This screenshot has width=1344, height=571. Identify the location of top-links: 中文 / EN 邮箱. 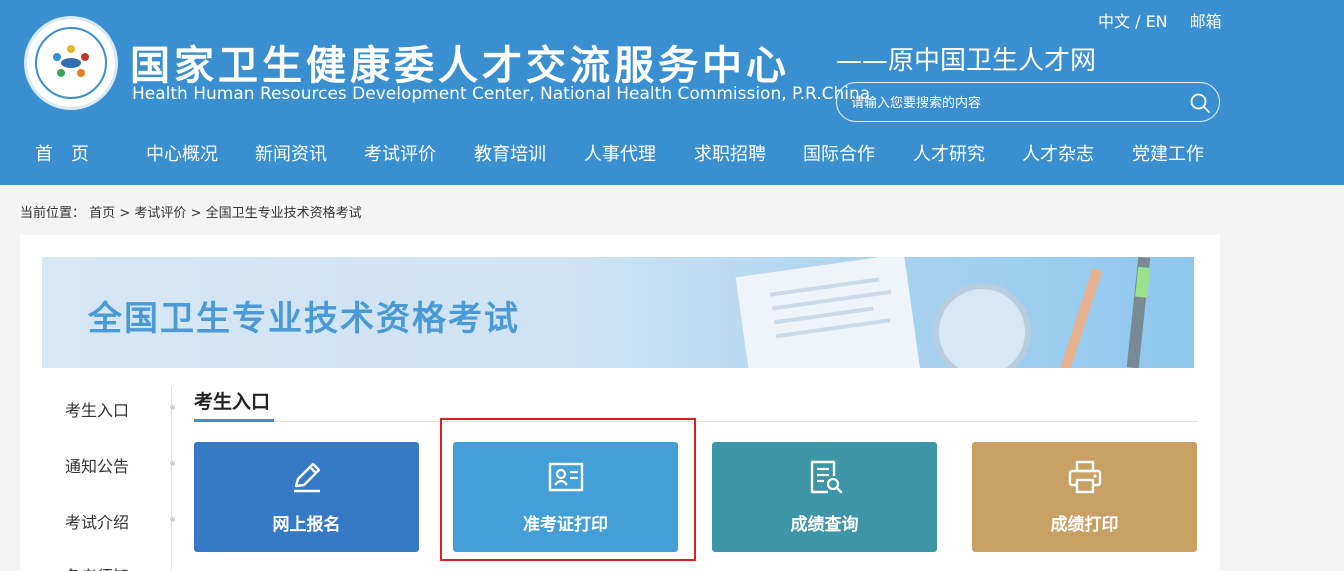
(1160, 20).